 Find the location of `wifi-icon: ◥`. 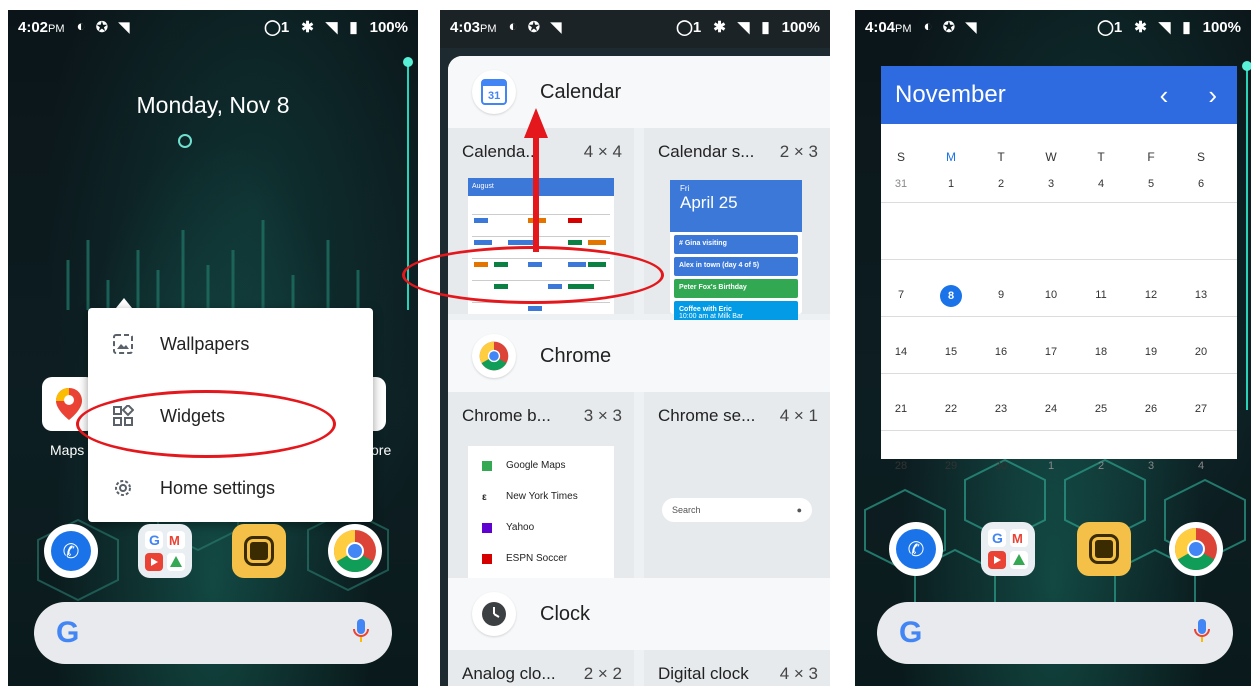

wifi-icon: ◥ is located at coordinates (743, 27).